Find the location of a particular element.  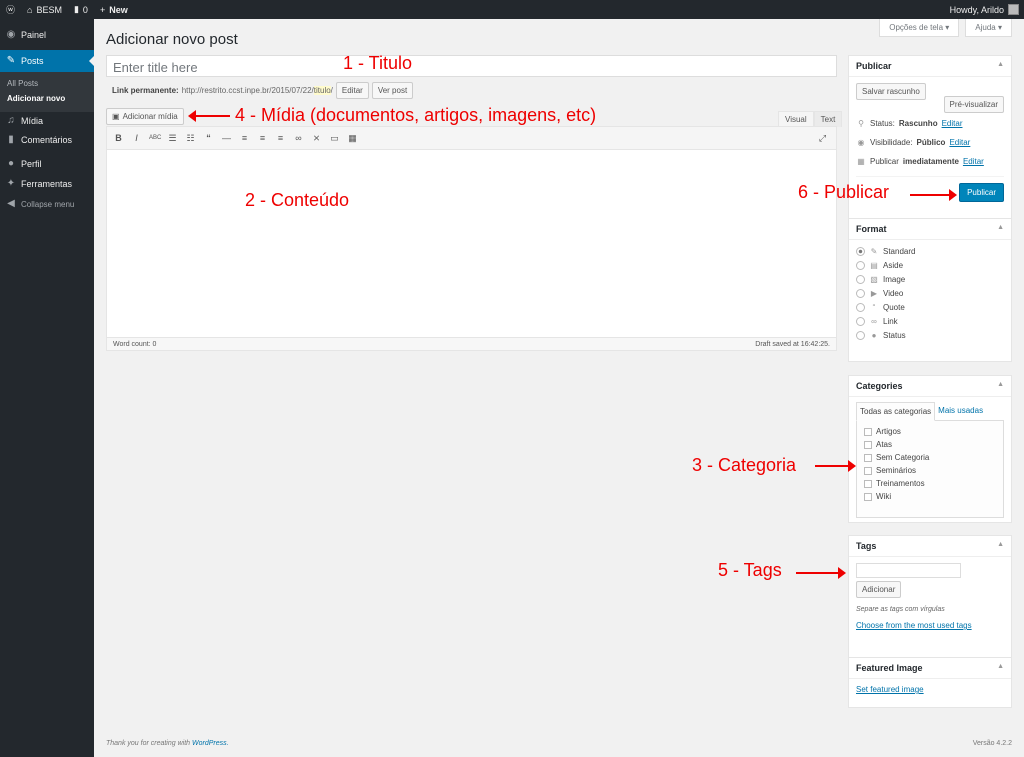

account-menu: Howdy, Arildo is located at coordinates (984, 9).